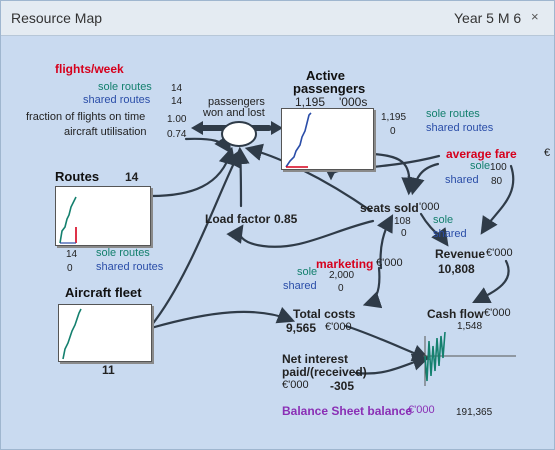 The image size is (555, 450). What do you see at coordinates (402, 221) in the screenshot?
I see `seats-sole-value: 108` at bounding box center [402, 221].